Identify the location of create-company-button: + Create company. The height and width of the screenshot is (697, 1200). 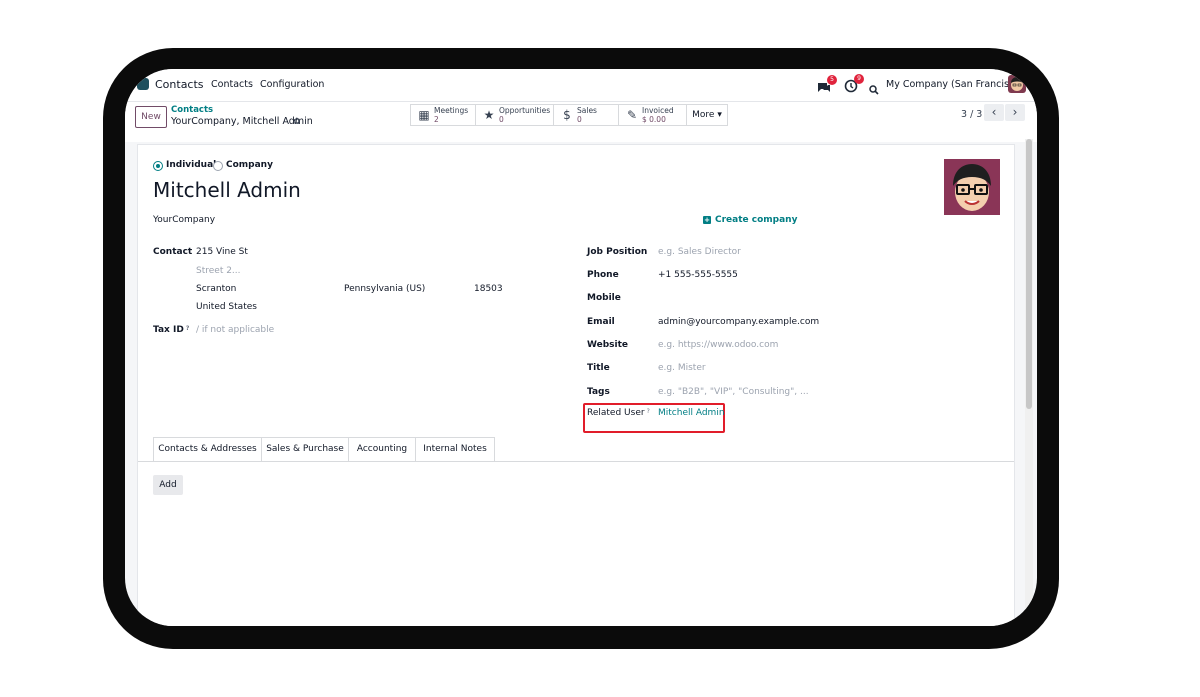
(750, 220).